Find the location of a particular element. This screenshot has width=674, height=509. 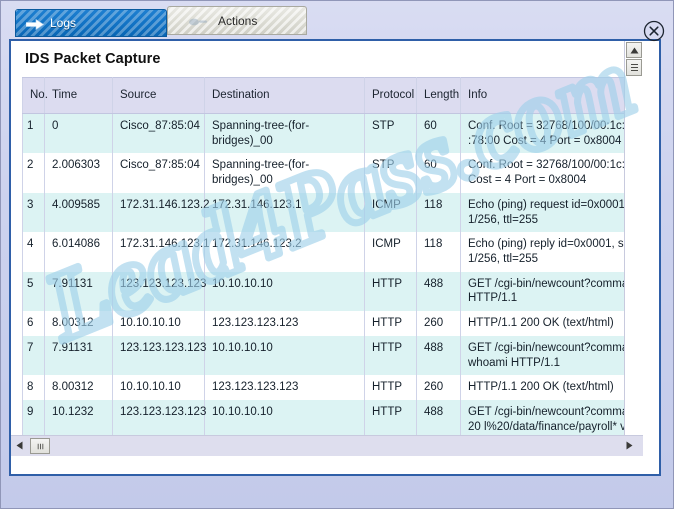

cell-no: 2 is located at coordinates (33, 173).